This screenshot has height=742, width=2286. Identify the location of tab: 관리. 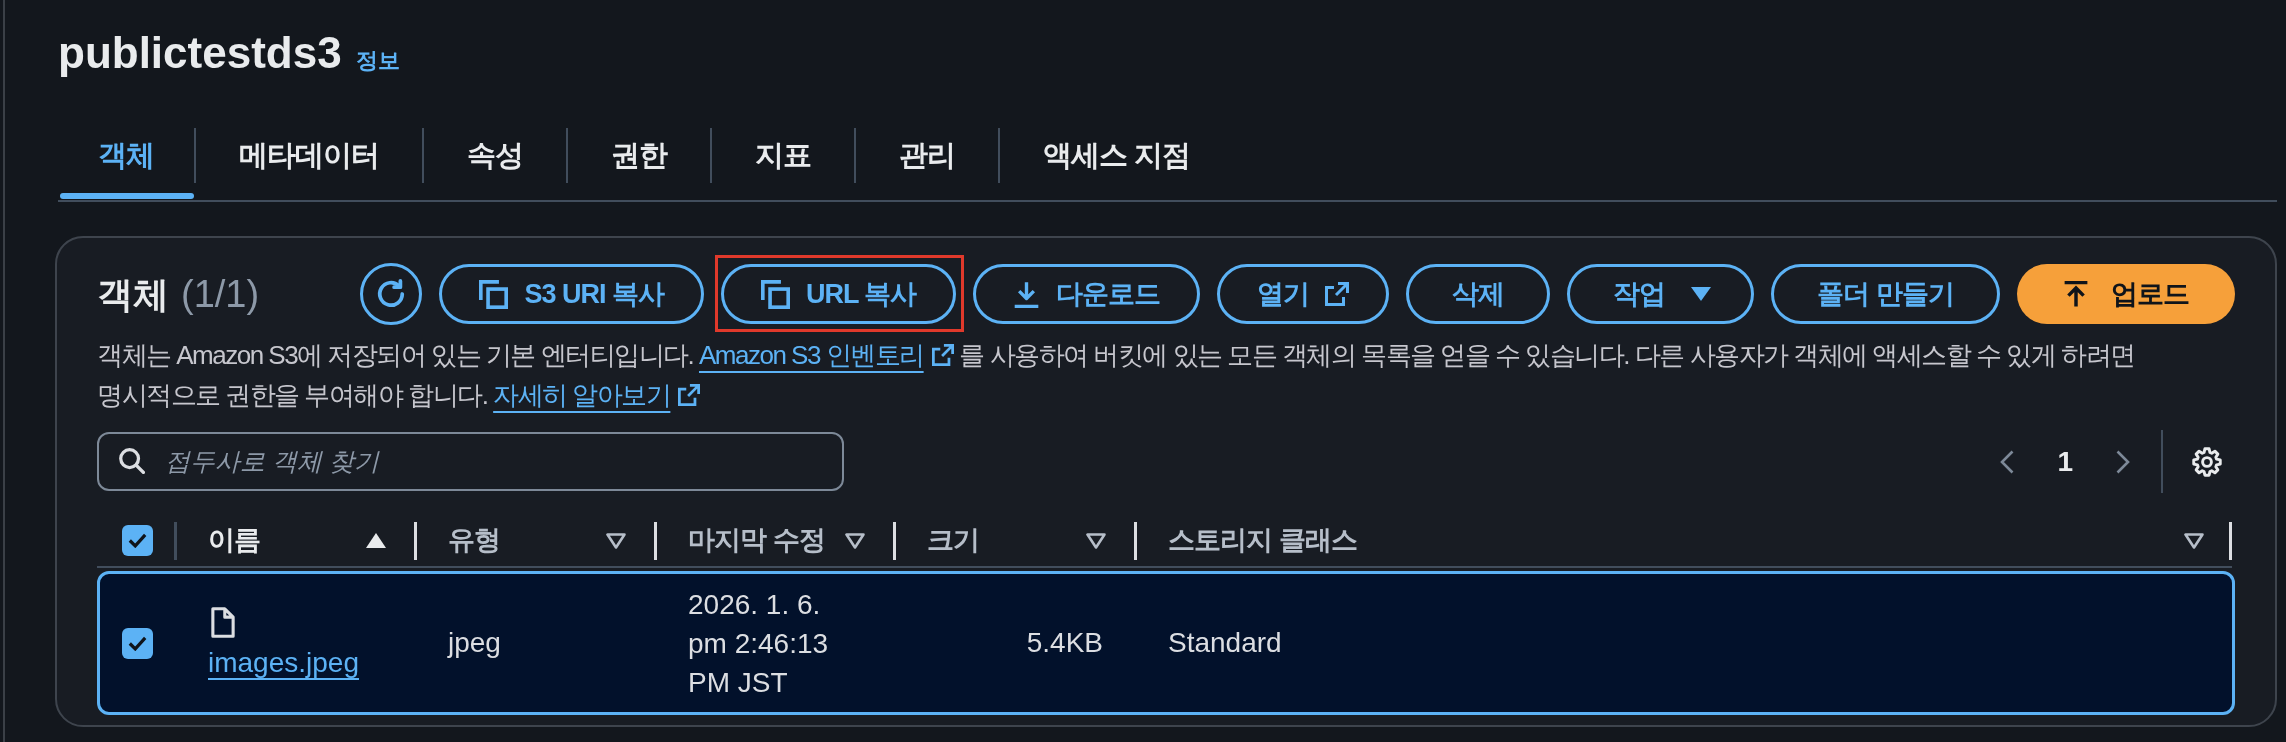
(927, 164).